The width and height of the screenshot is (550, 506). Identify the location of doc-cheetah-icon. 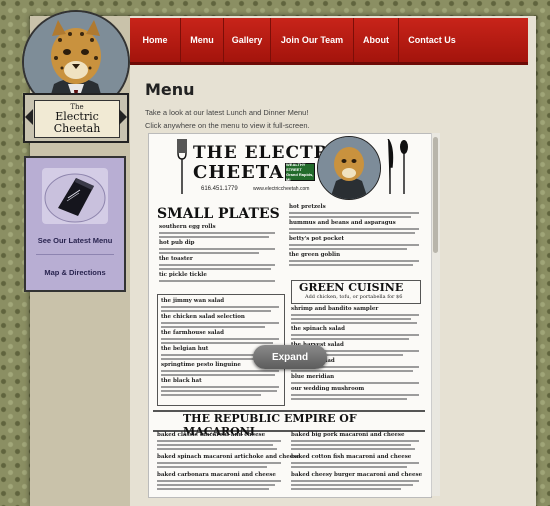
(349, 168).